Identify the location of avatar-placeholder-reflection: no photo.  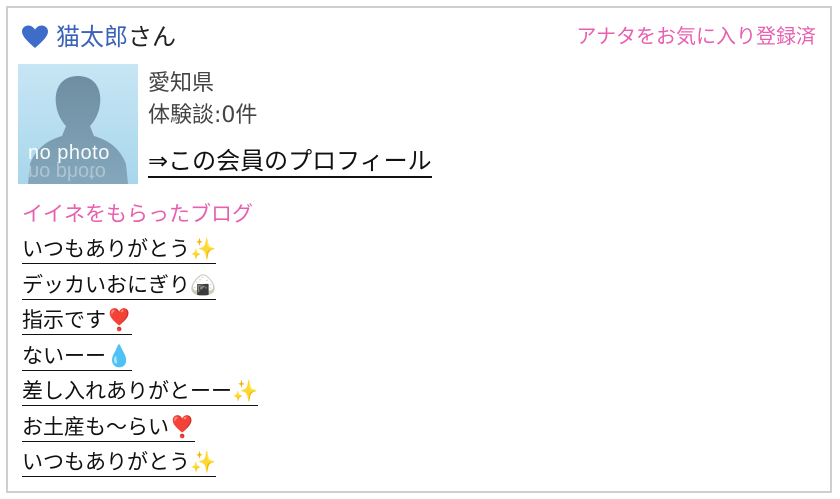
(67, 172).